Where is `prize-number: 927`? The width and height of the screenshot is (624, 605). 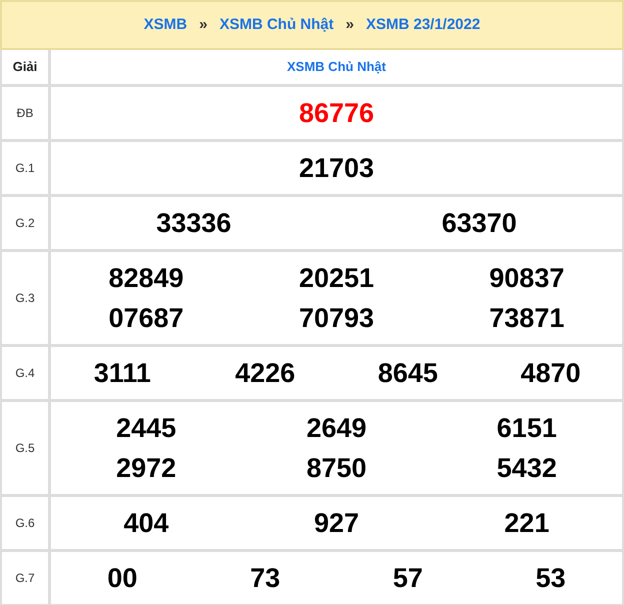
prize-number: 927 is located at coordinates (336, 523).